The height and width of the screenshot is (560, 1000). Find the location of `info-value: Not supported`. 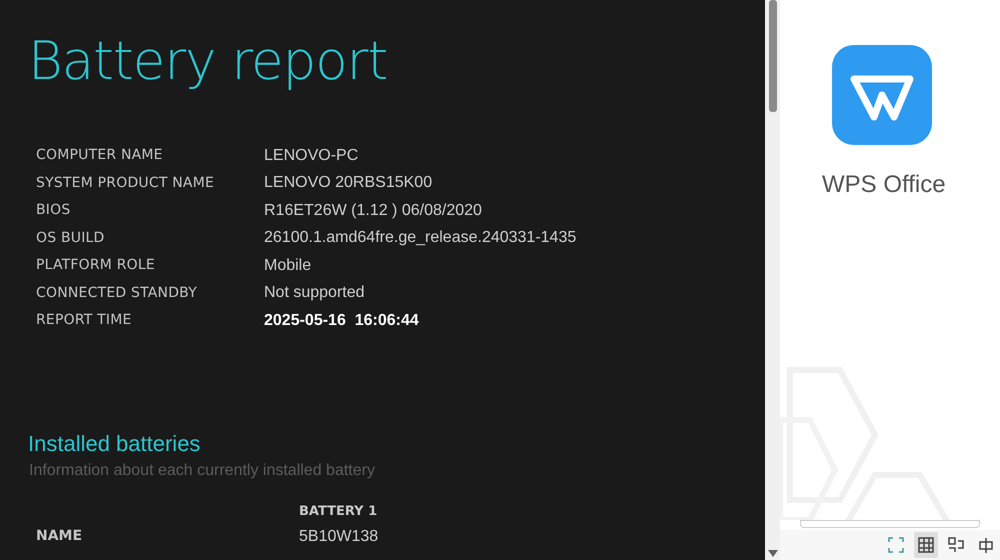

info-value: Not supported is located at coordinates (314, 293).